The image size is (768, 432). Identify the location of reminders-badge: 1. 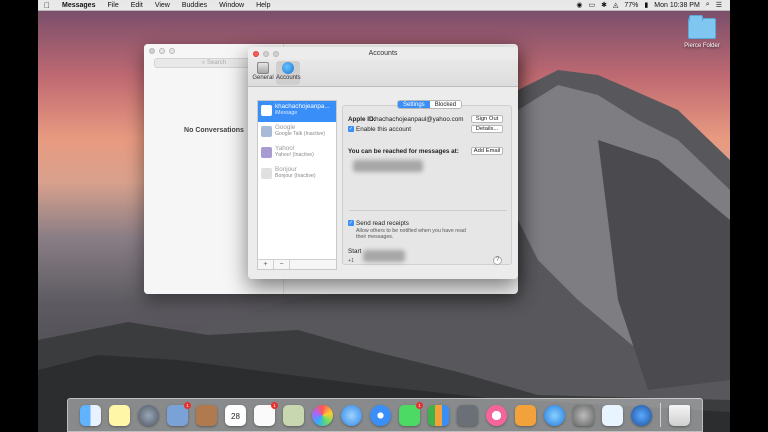
(274, 405).